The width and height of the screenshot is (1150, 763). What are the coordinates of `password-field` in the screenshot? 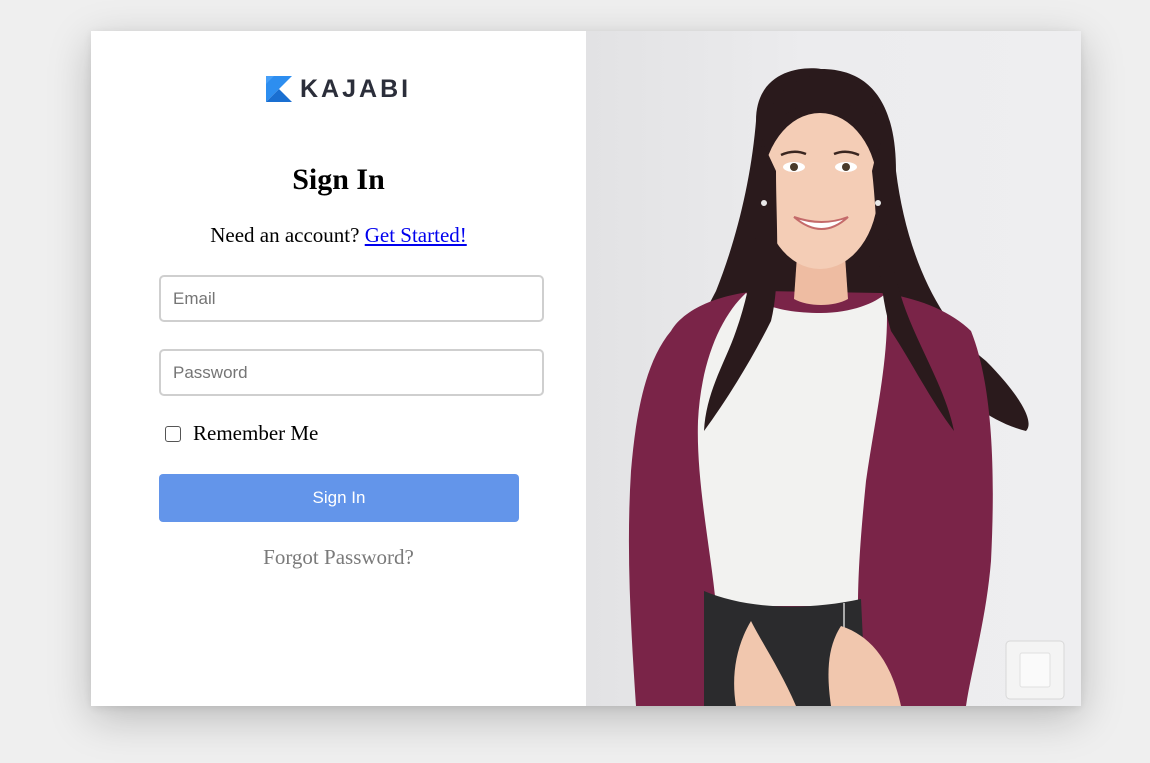 It's located at (351, 372).